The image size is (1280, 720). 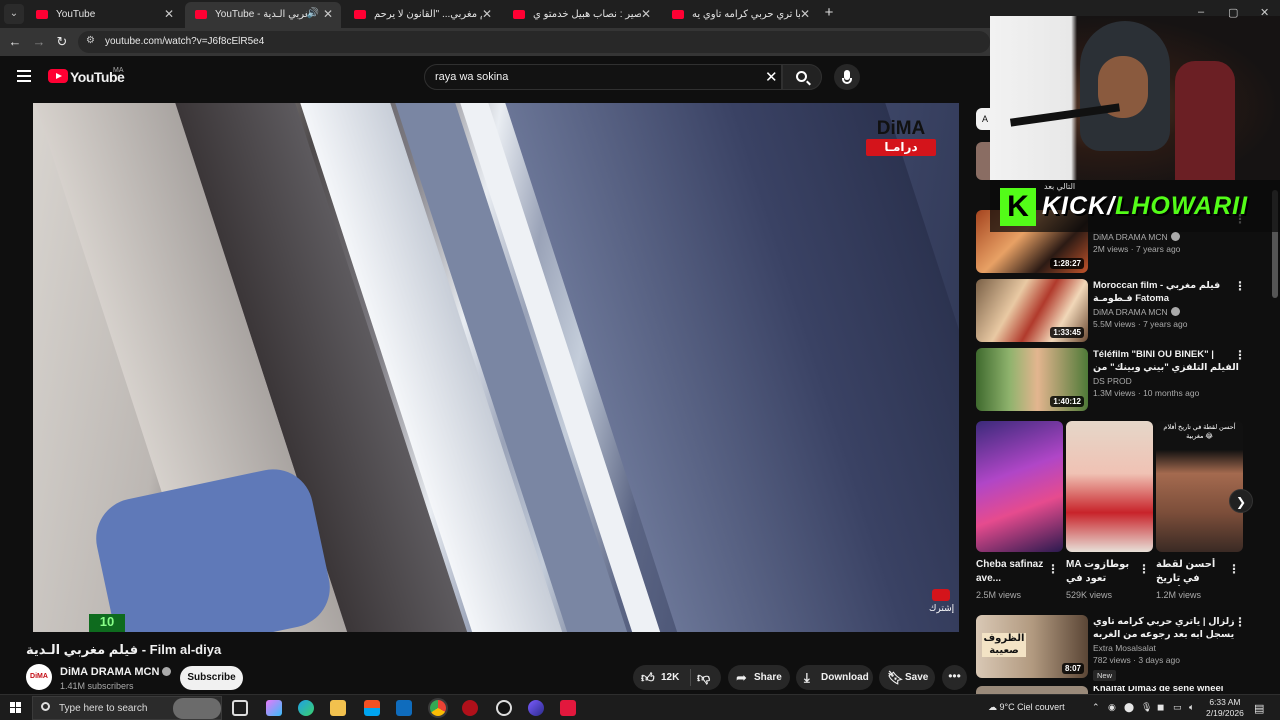 What do you see at coordinates (1032, 646) in the screenshot?
I see `video-thumbnail: الظروف صعيبة 8:07` at bounding box center [1032, 646].